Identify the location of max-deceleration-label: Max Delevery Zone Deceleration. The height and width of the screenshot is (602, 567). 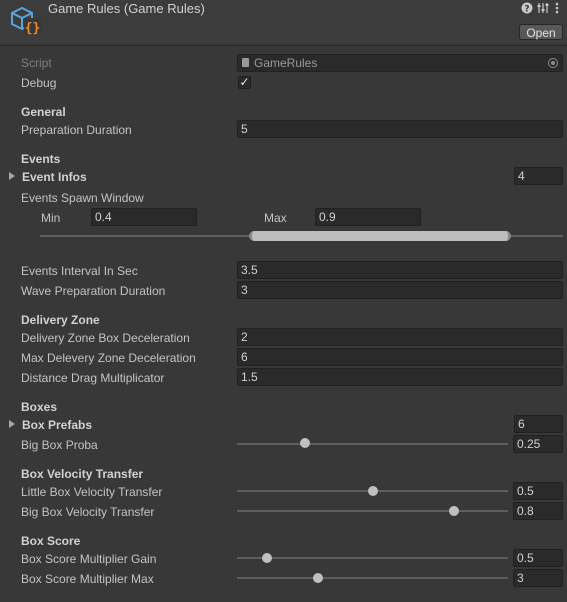
(108, 358).